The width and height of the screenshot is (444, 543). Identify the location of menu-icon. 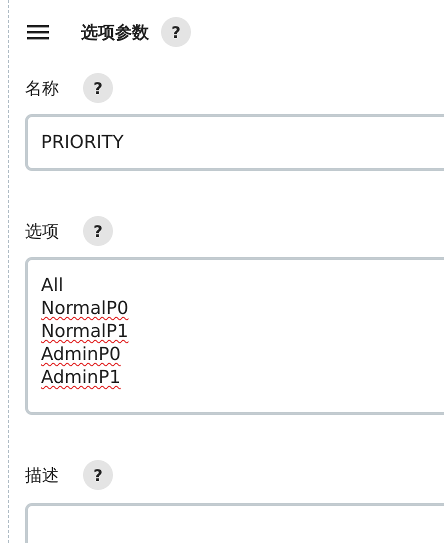
(38, 32).